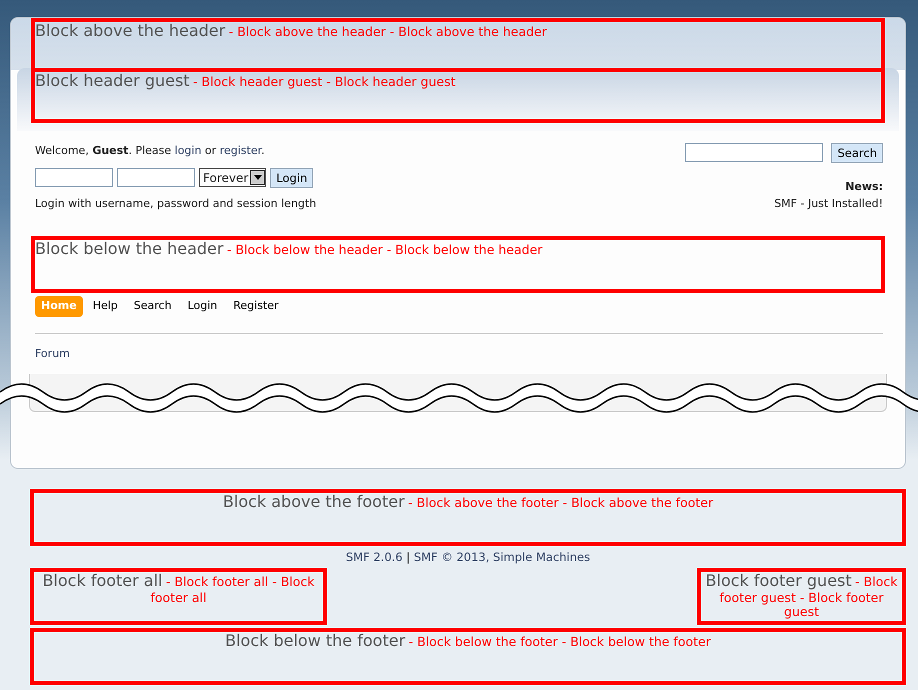 This screenshot has width=918, height=690. What do you see at coordinates (258, 177) in the screenshot?
I see `caret-icon` at bounding box center [258, 177].